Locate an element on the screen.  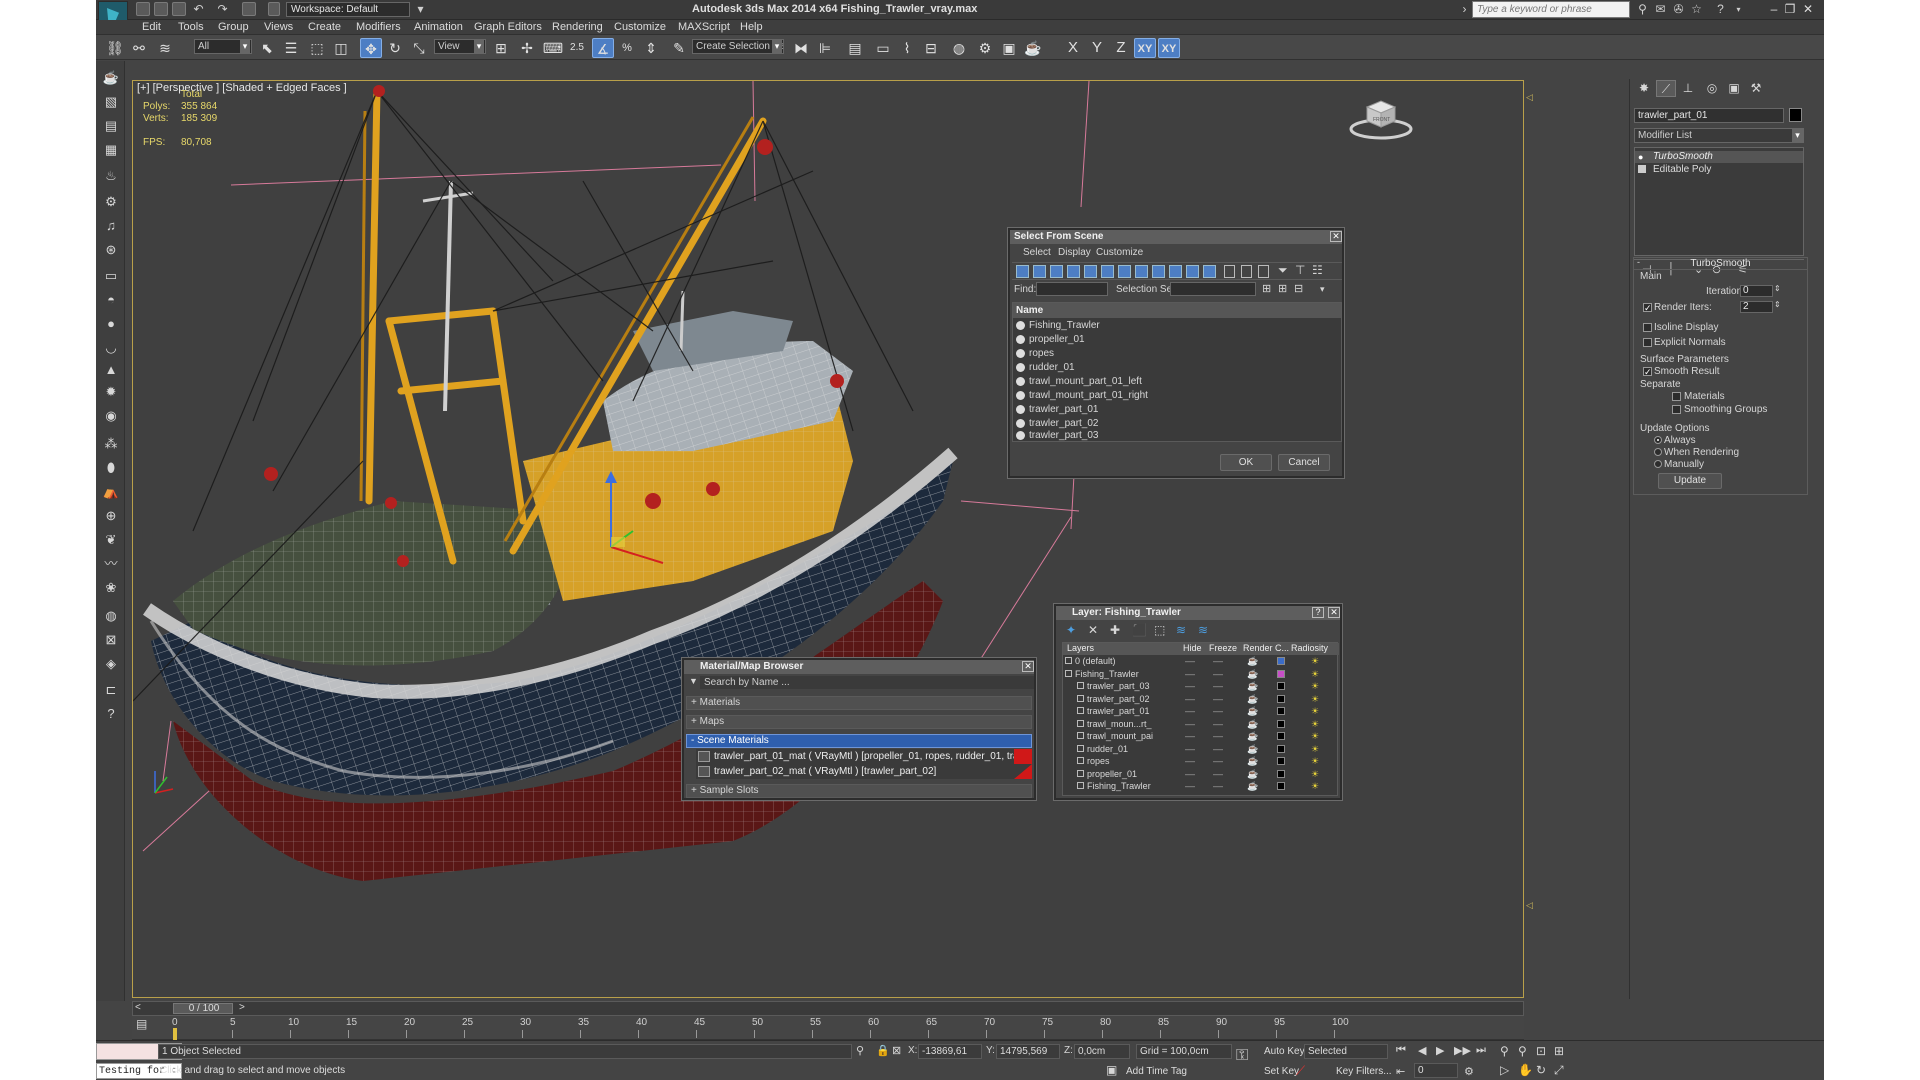
sfs-menu-display: Display is located at coordinates (1074, 252).